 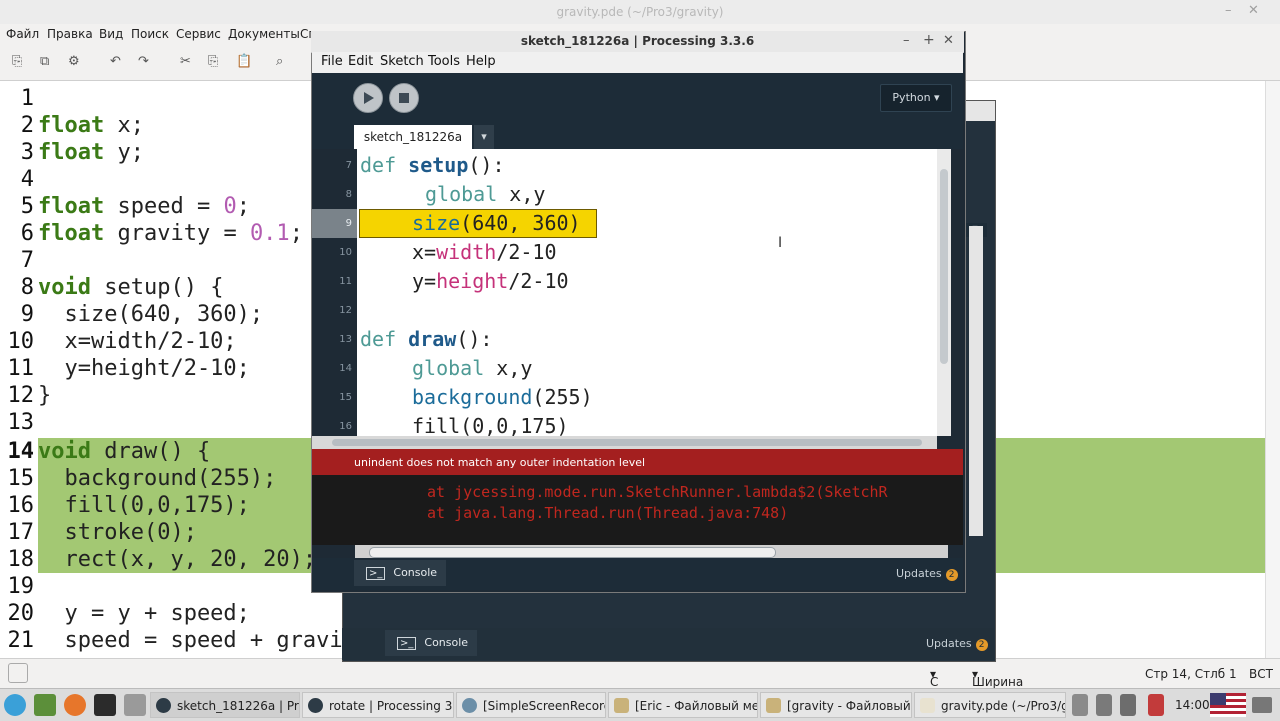 I want to click on console-horizontal-scrollbar, so click(x=651, y=551).